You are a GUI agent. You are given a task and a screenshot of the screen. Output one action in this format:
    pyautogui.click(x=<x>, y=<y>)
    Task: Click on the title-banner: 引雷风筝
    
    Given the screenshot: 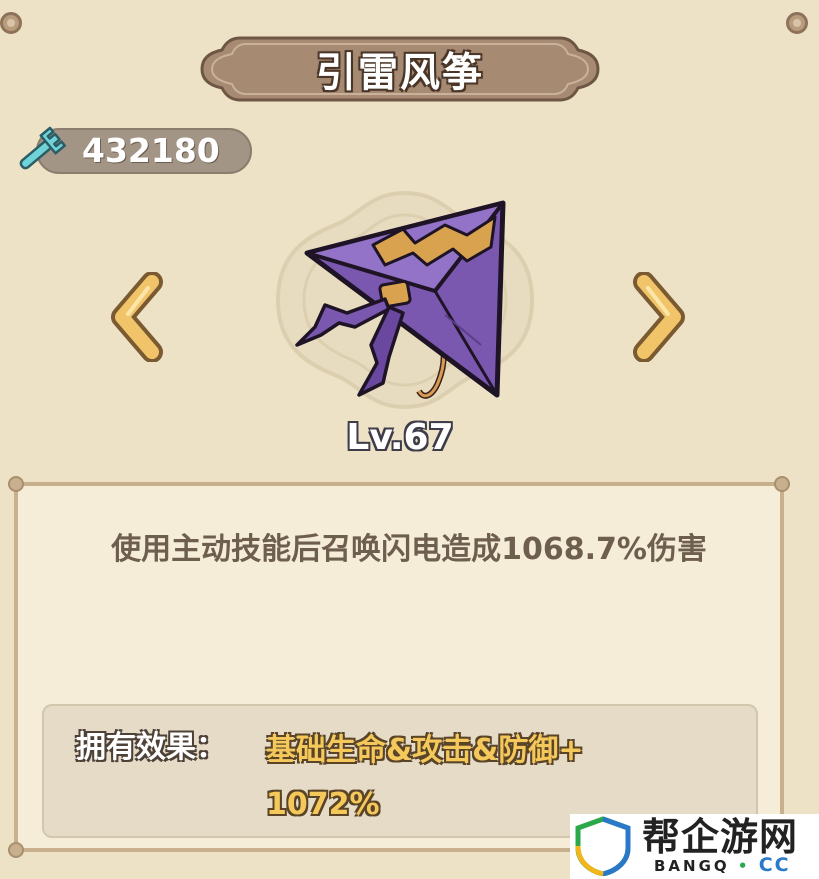 What is the action you would take?
    pyautogui.click(x=400, y=69)
    